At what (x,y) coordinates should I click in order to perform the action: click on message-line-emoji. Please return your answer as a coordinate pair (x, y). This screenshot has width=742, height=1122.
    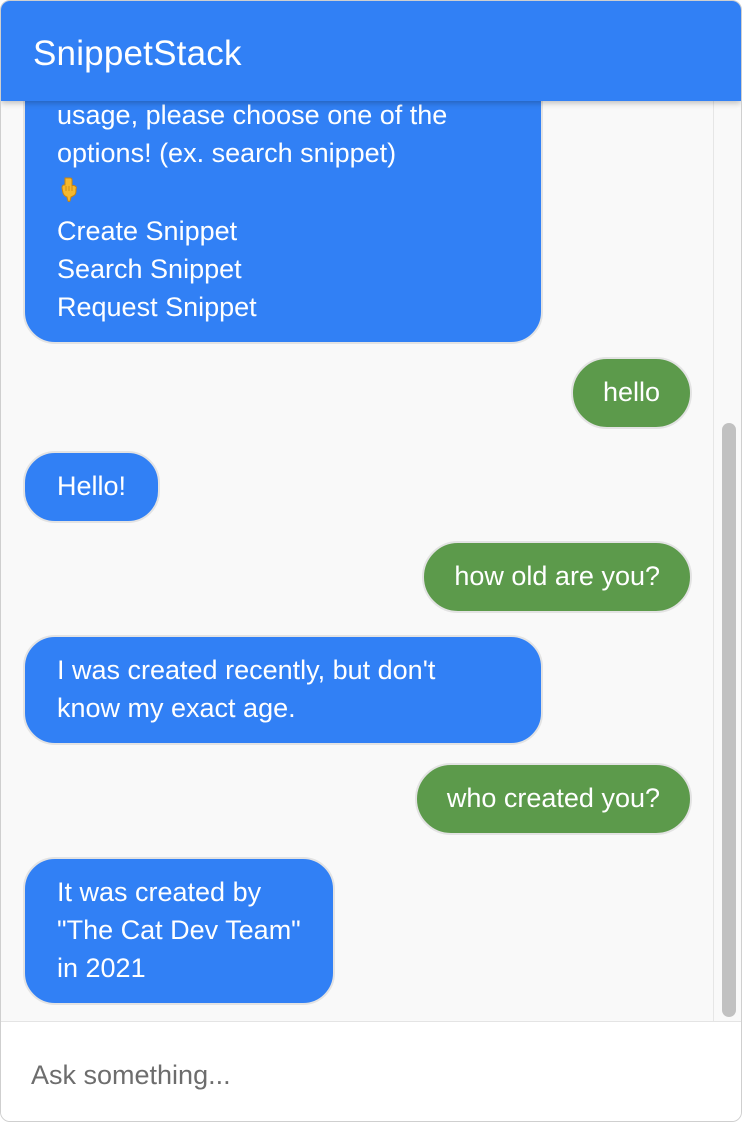
    Looking at the image, I should click on (283, 192).